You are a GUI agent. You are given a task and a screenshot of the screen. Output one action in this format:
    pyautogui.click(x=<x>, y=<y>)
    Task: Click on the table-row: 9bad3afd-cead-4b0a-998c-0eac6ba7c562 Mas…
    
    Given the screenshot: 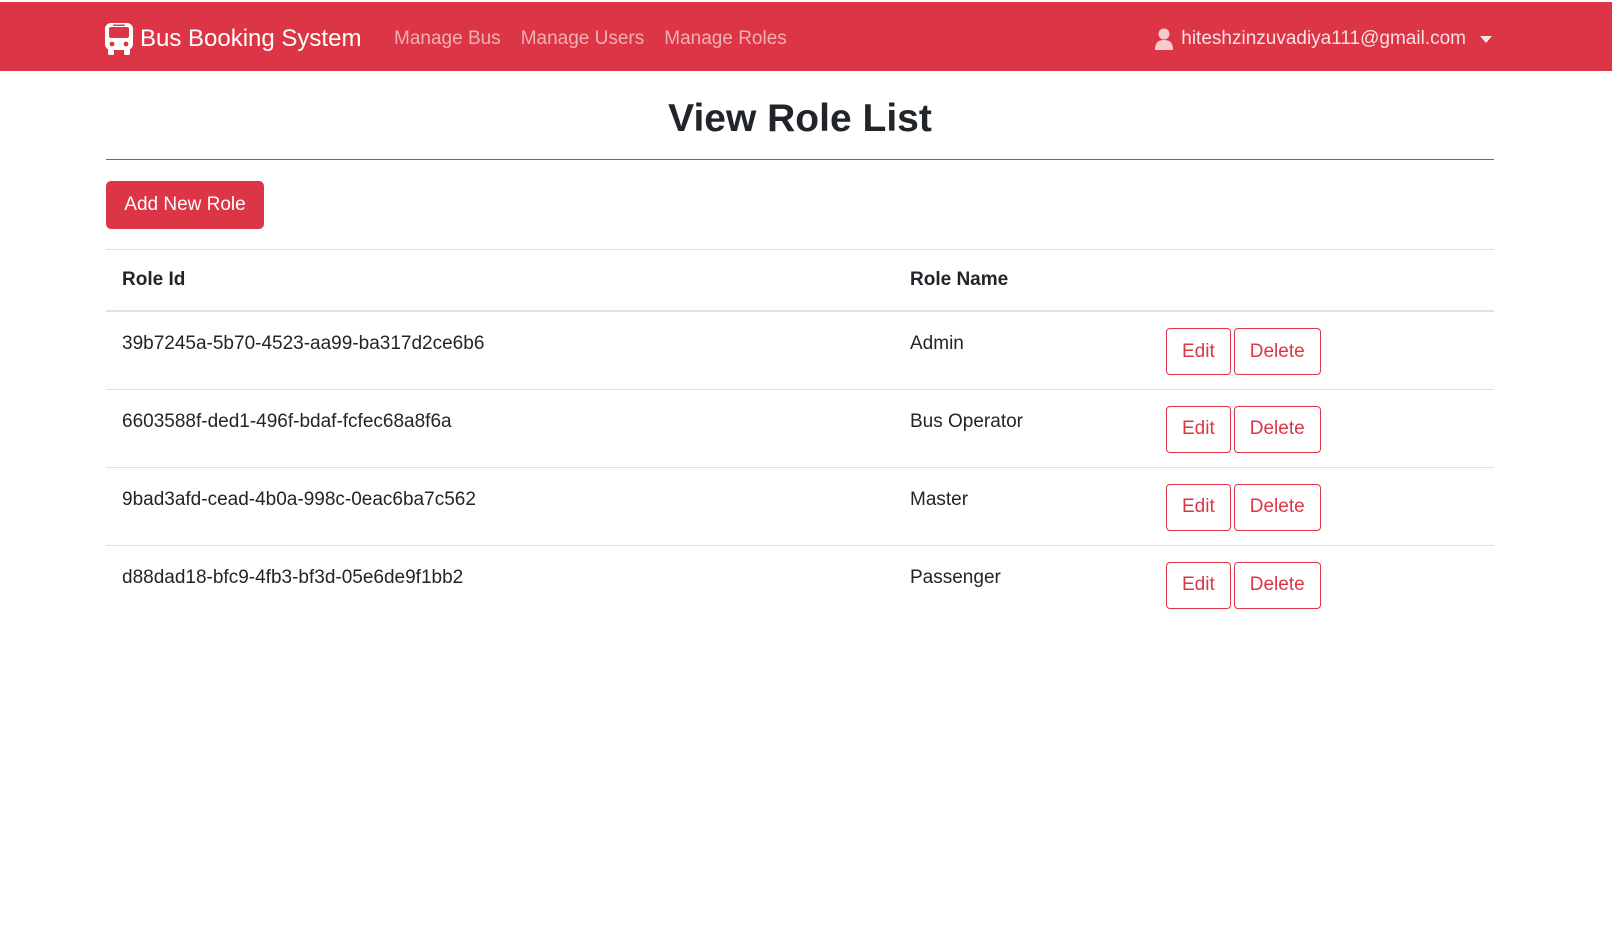 What is the action you would take?
    pyautogui.click(x=800, y=506)
    